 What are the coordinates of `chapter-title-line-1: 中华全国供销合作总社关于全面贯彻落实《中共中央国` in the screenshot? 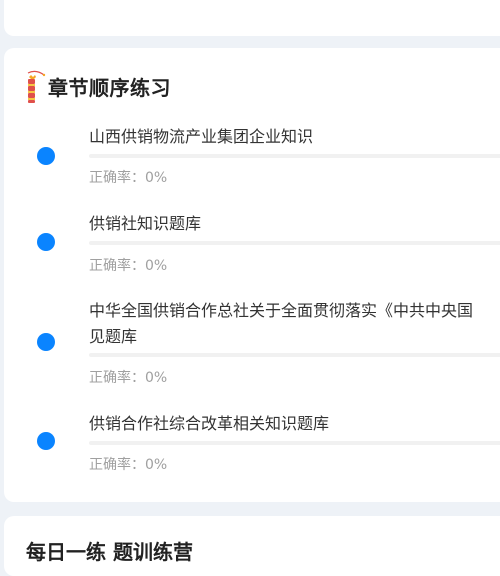 It's located at (281, 310).